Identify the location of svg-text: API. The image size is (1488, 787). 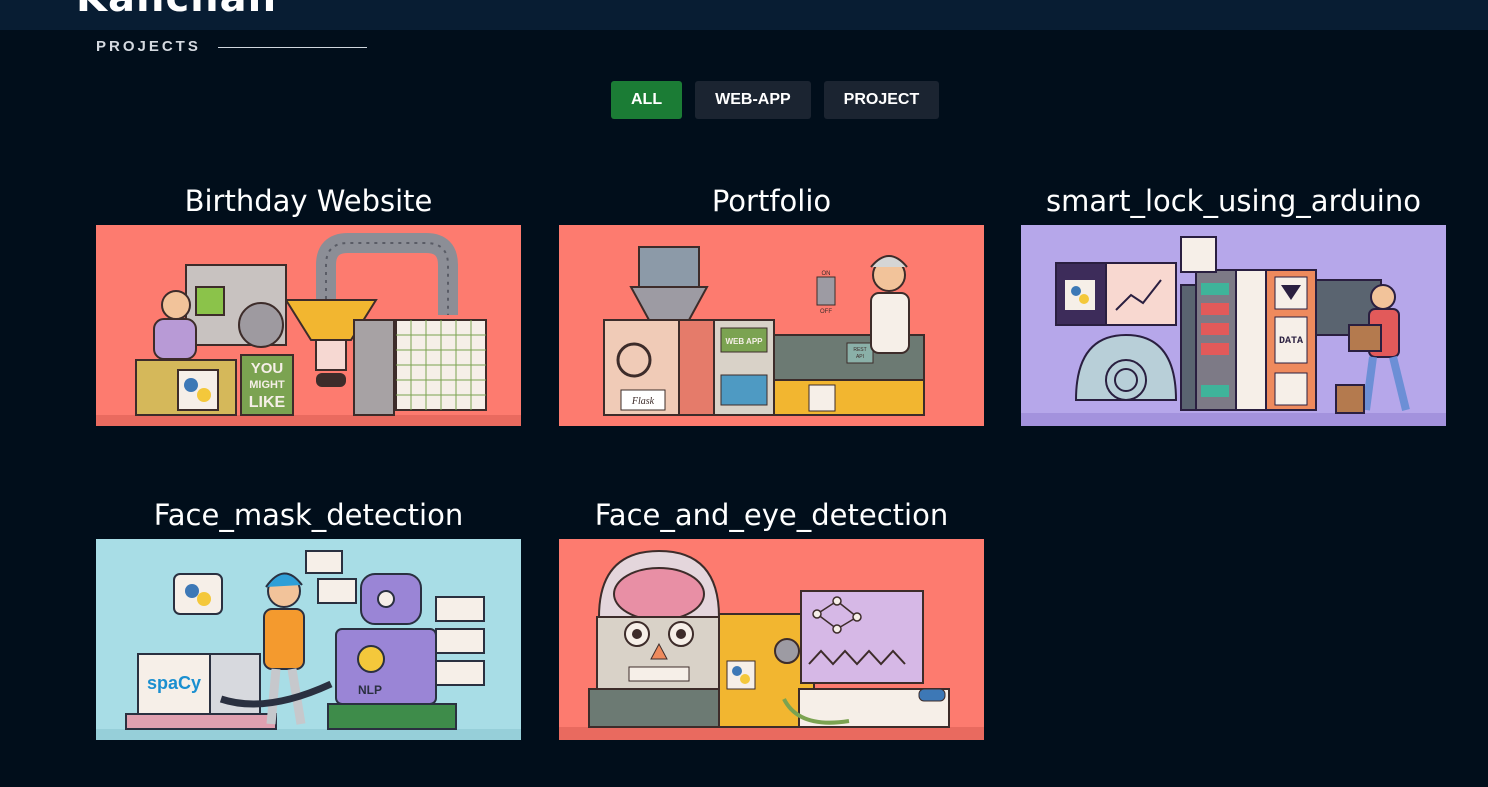
(860, 357).